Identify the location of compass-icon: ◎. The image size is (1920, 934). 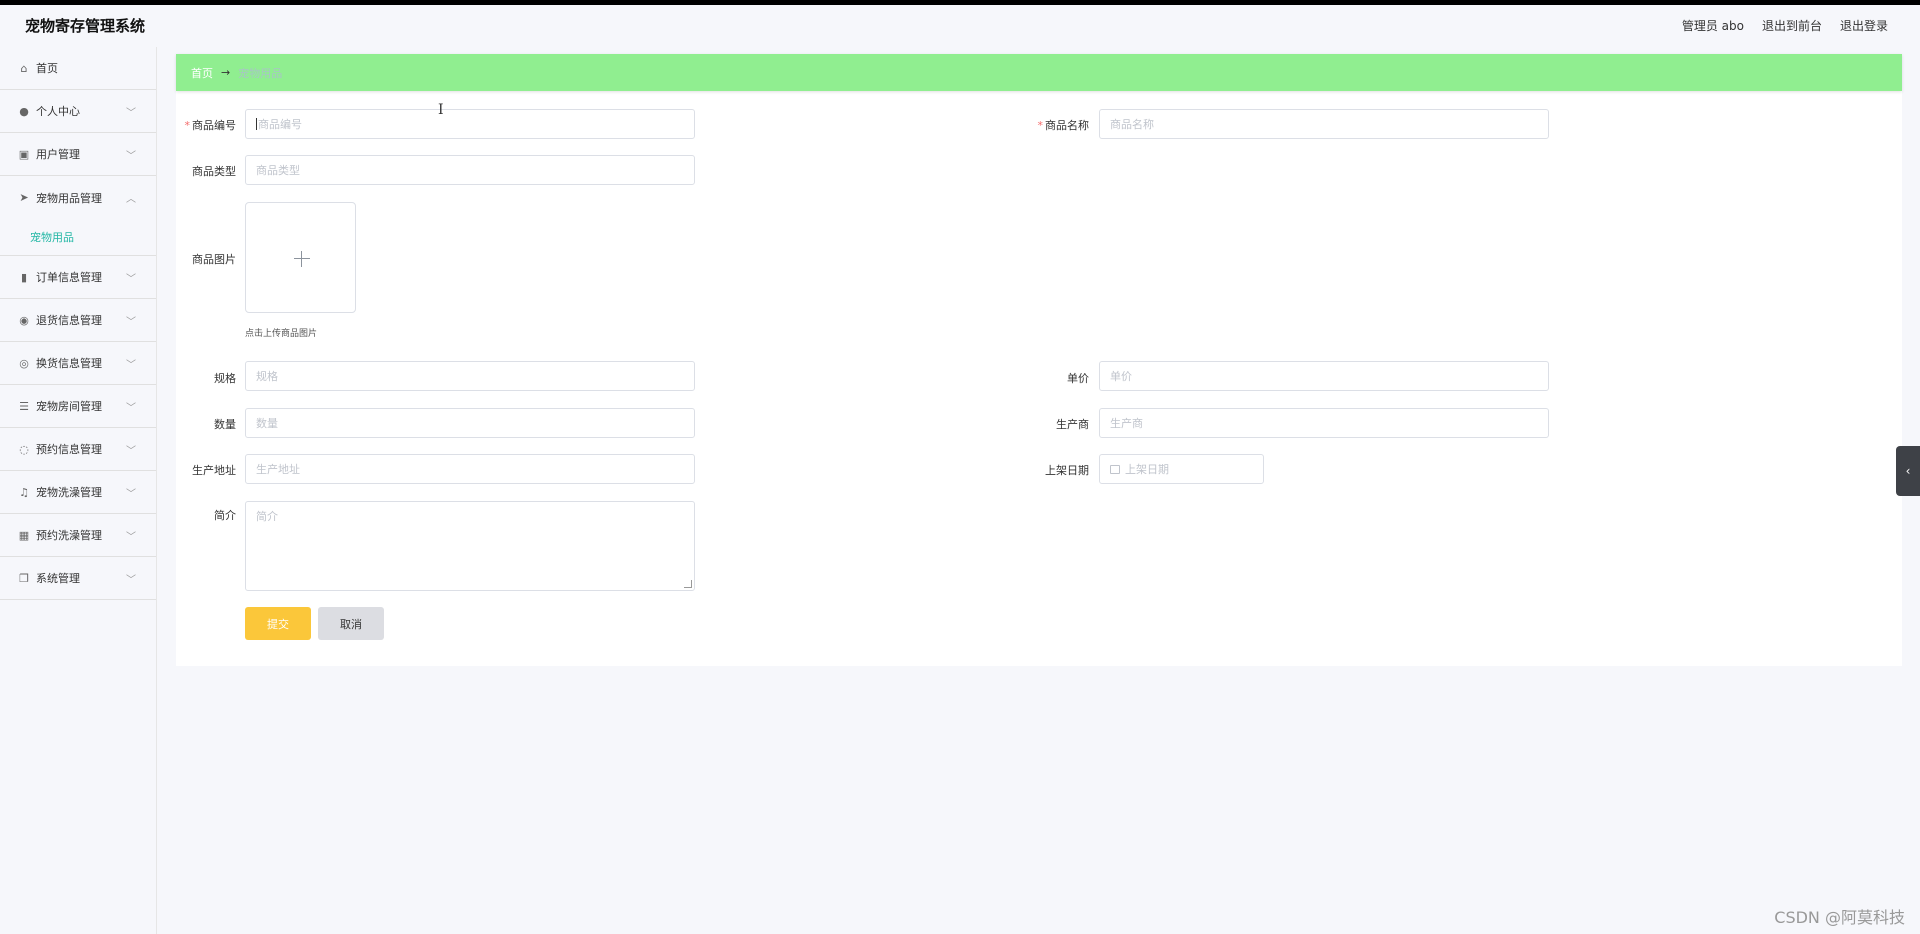
(24, 363).